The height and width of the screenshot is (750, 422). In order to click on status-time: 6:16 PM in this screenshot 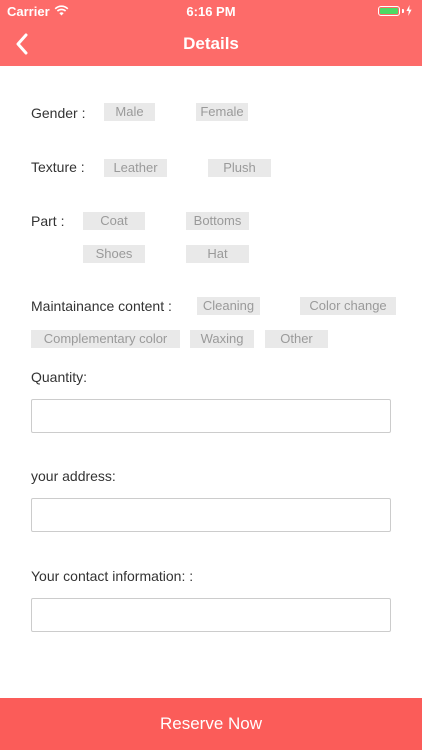, I will do `click(211, 11)`.